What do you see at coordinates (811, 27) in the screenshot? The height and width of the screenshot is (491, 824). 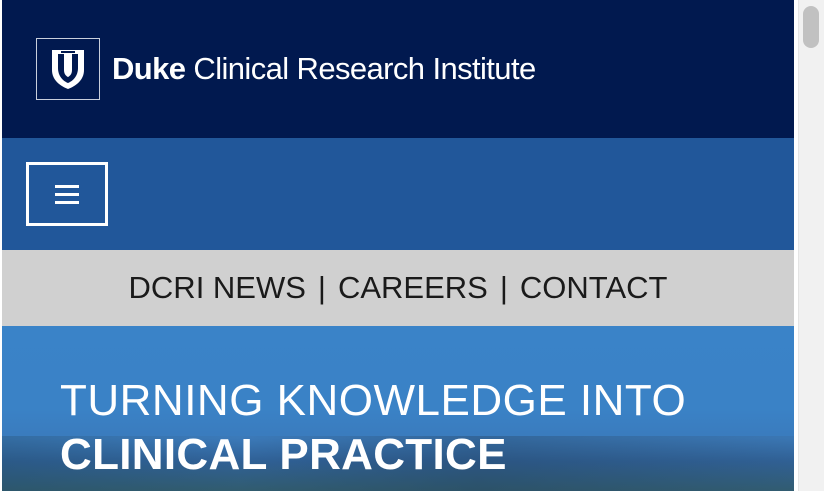 I see `scrollbar-thumb` at bounding box center [811, 27].